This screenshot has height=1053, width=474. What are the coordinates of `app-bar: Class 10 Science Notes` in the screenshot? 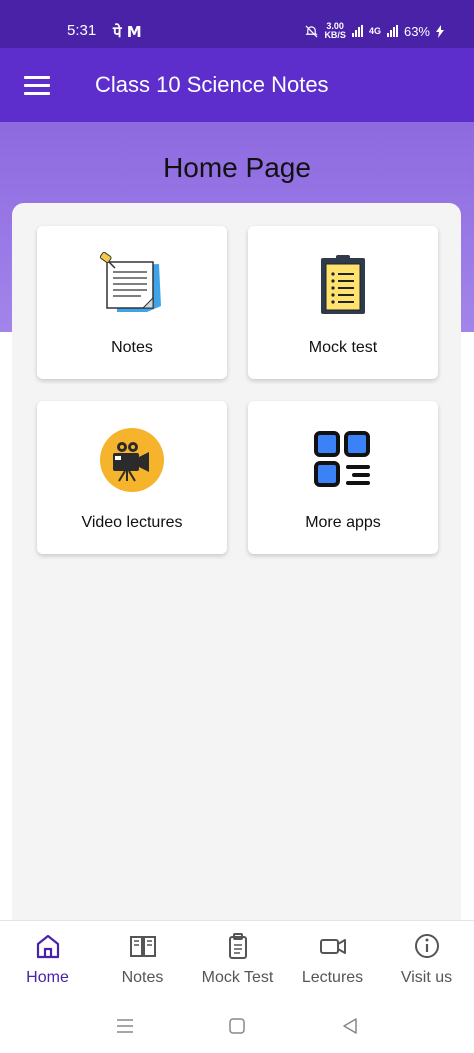 It's located at (237, 85).